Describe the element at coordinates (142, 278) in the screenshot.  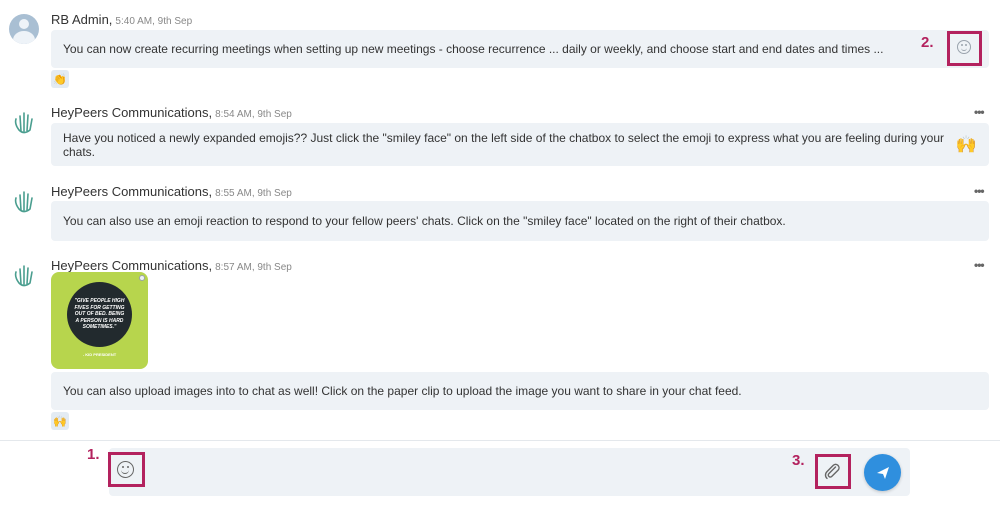
I see `image-status-dot` at that location.